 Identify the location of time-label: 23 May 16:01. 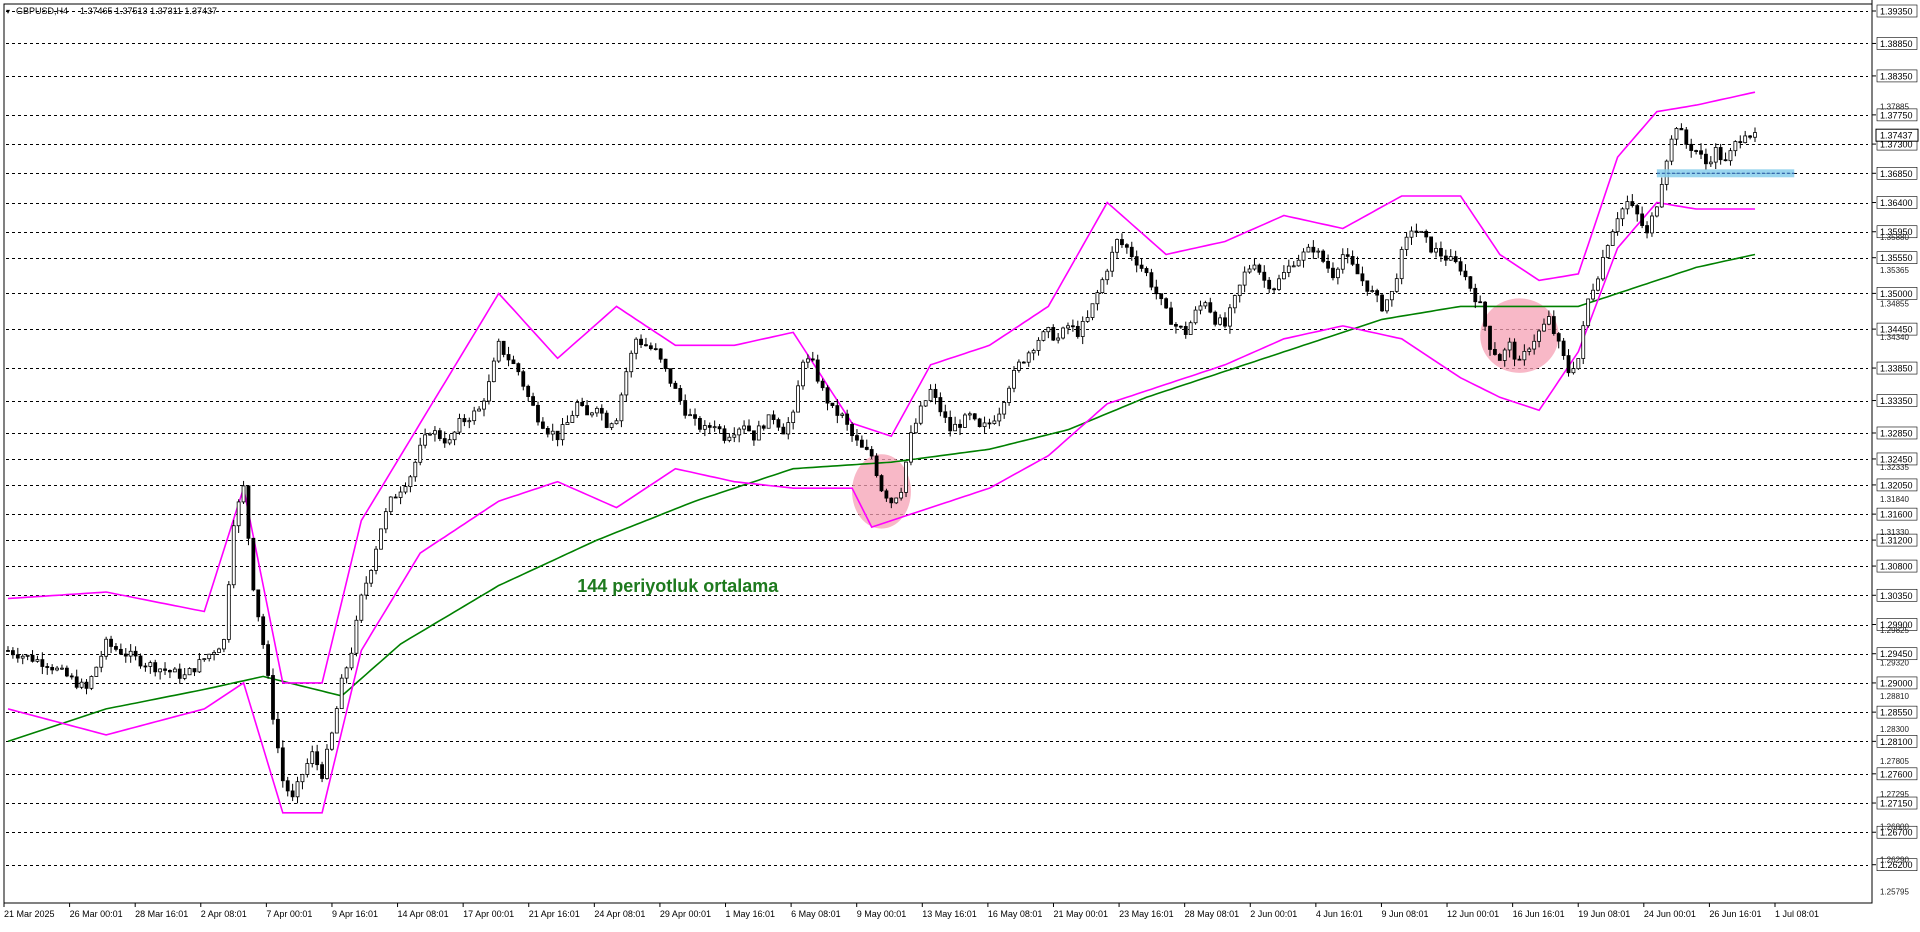
(1146, 914).